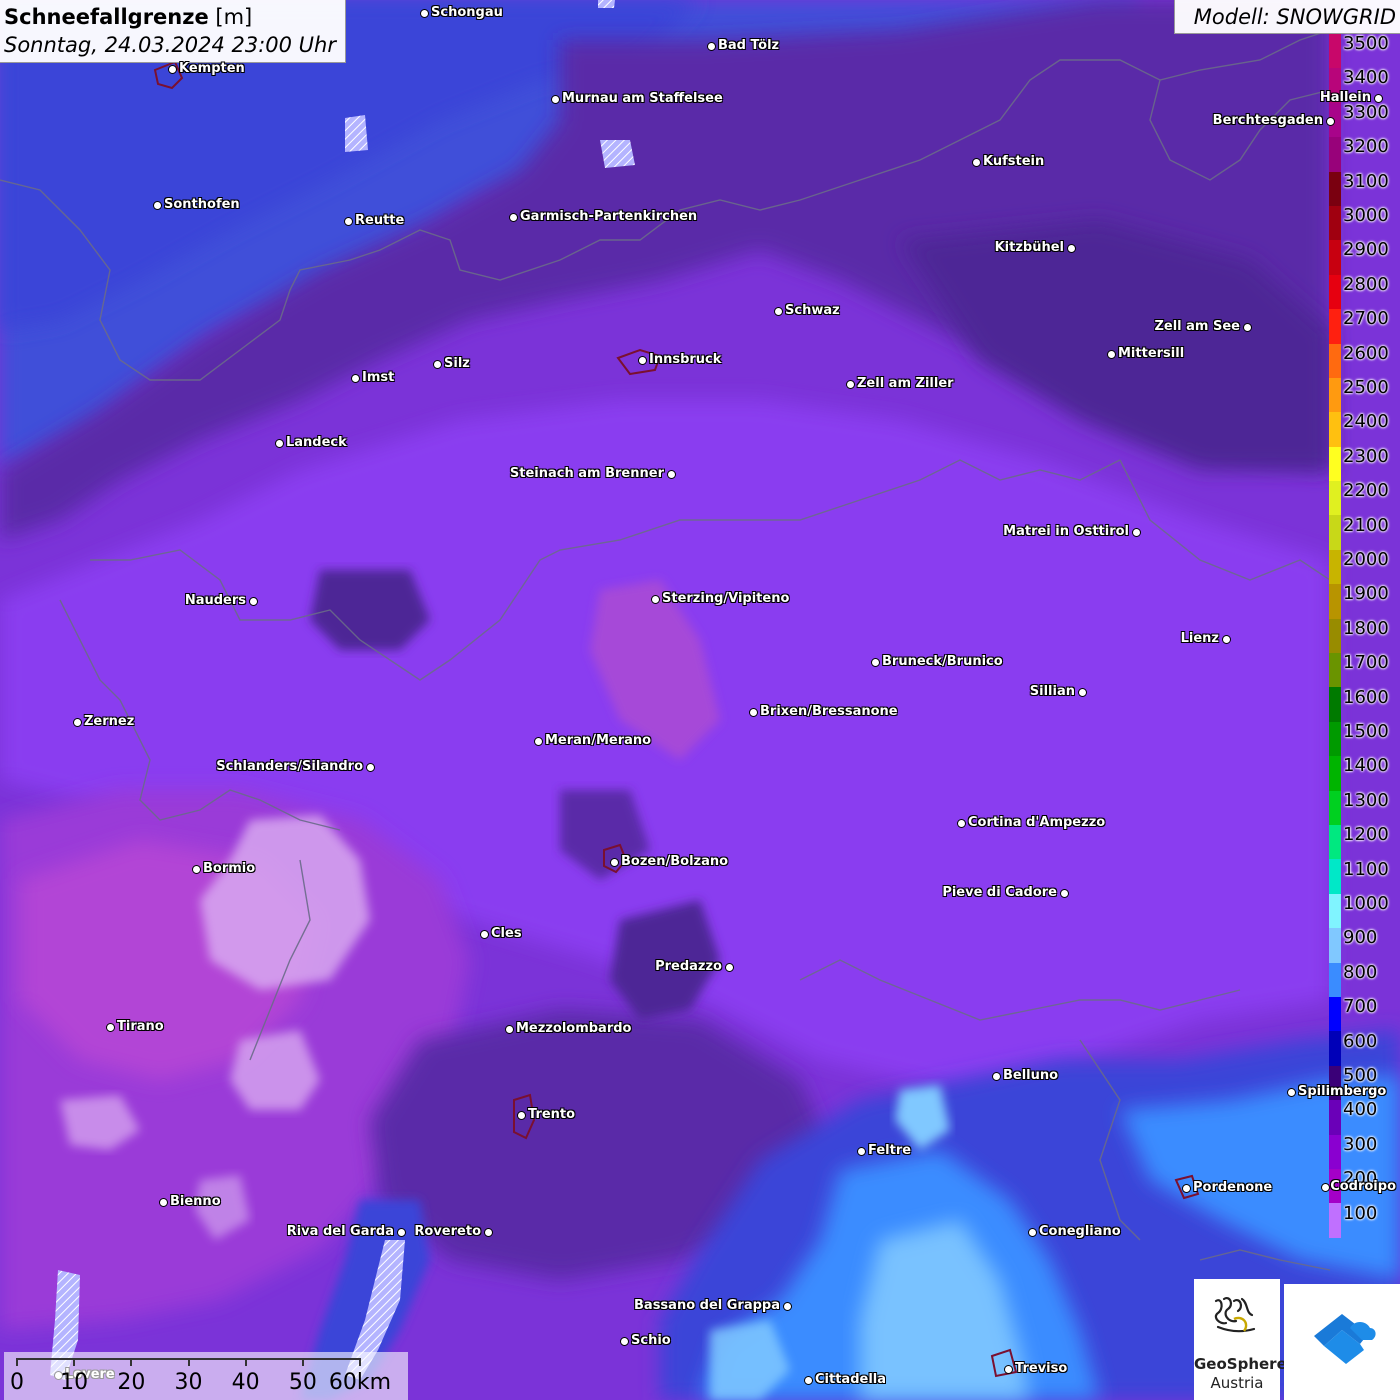  I want to click on city-label: Zernez, so click(109, 721).